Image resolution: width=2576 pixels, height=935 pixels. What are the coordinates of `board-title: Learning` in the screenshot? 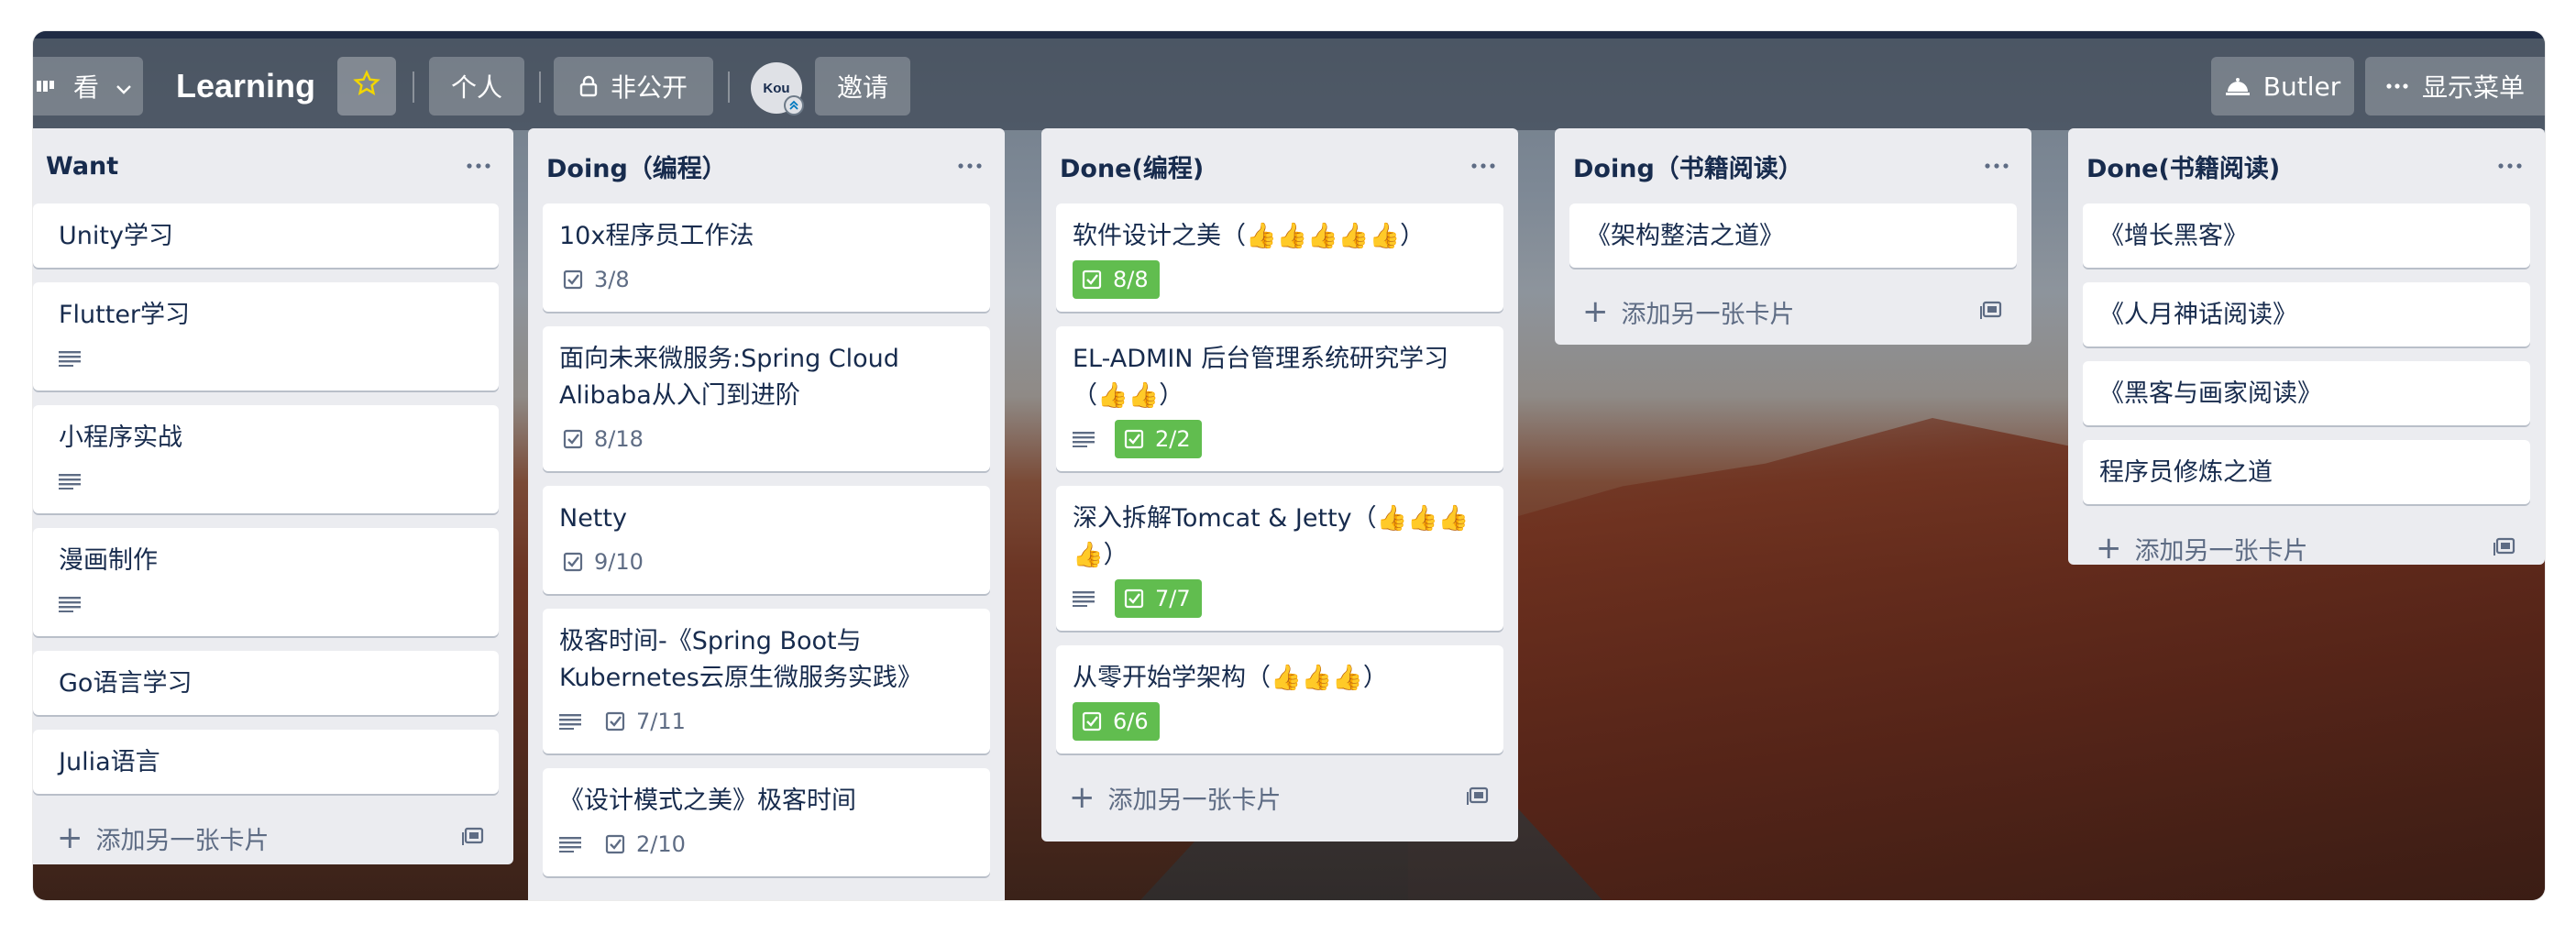 It's located at (246, 86).